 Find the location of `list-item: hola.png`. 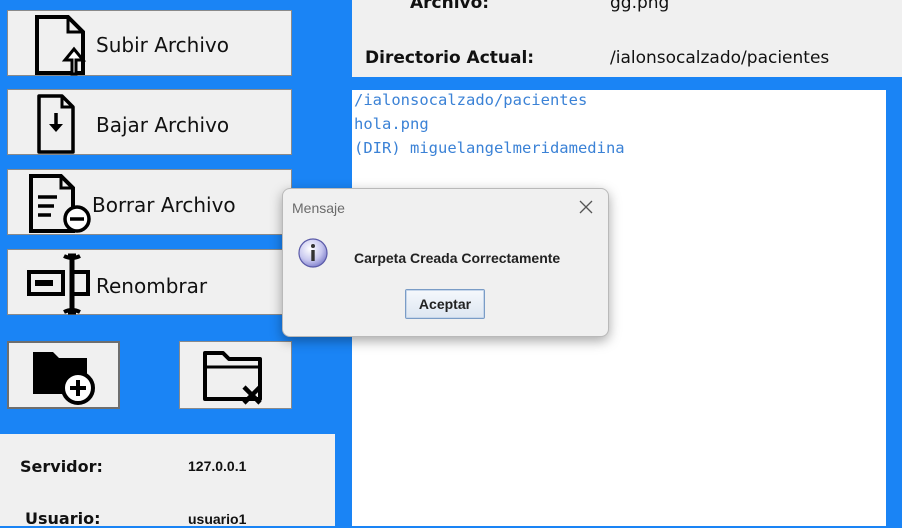

list-item: hola.png is located at coordinates (391, 124).